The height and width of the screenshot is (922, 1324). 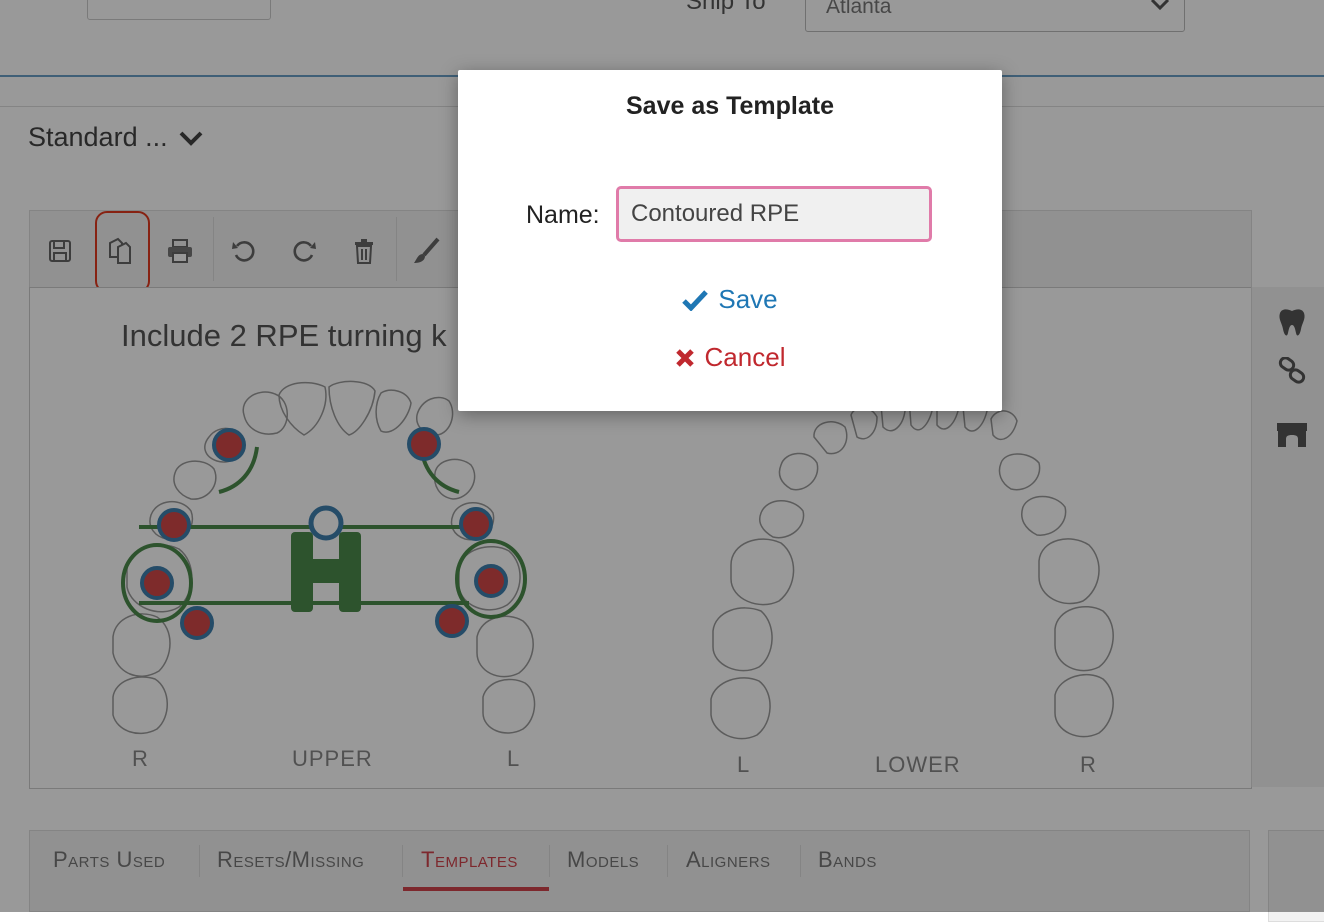 I want to click on close-icon, so click(x=684, y=357).